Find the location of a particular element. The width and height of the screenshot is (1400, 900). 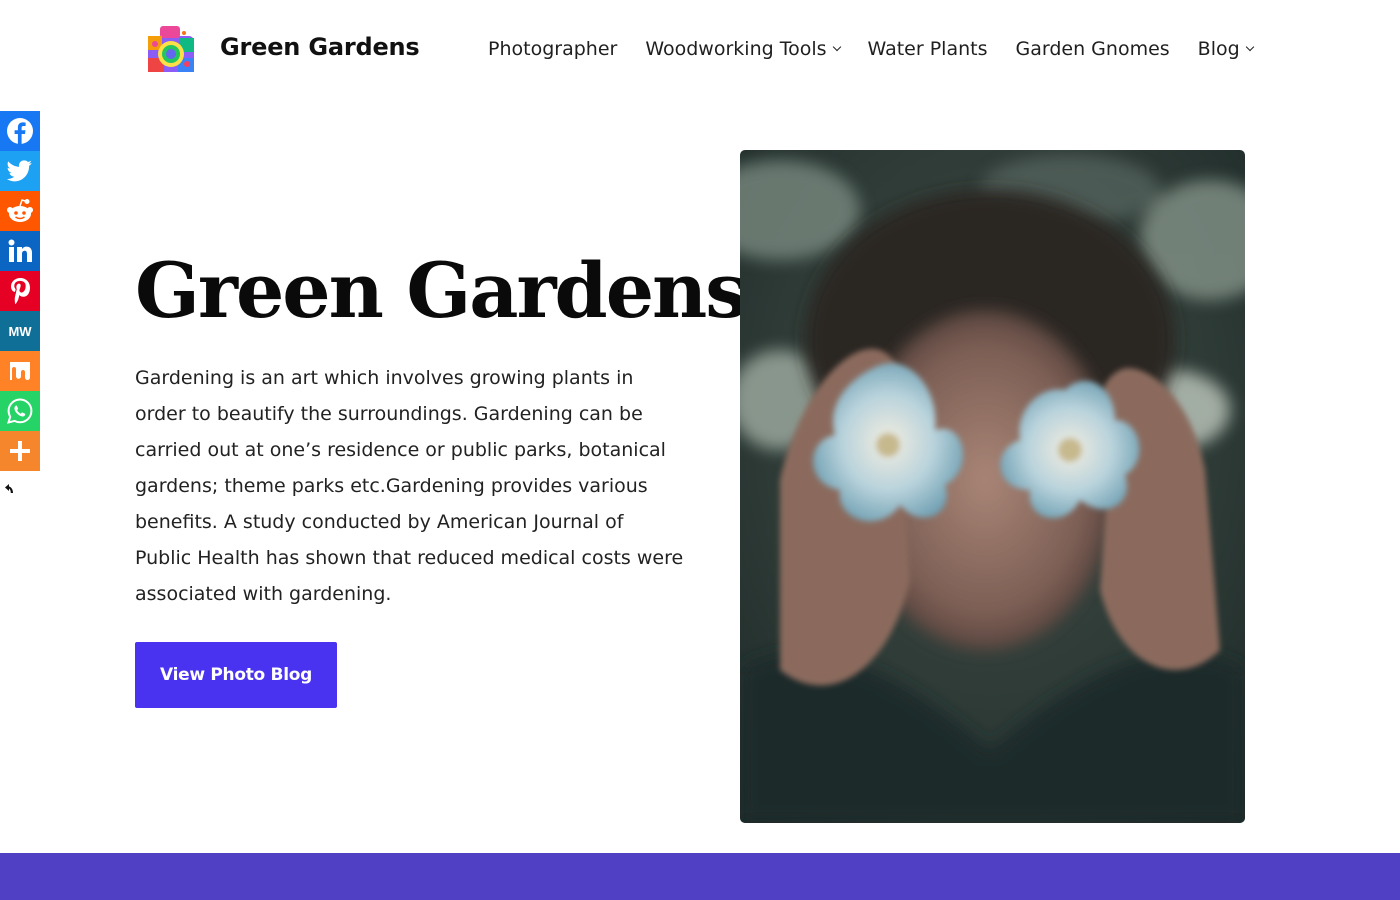

site-title: Green Gardens is located at coordinates (320, 47).